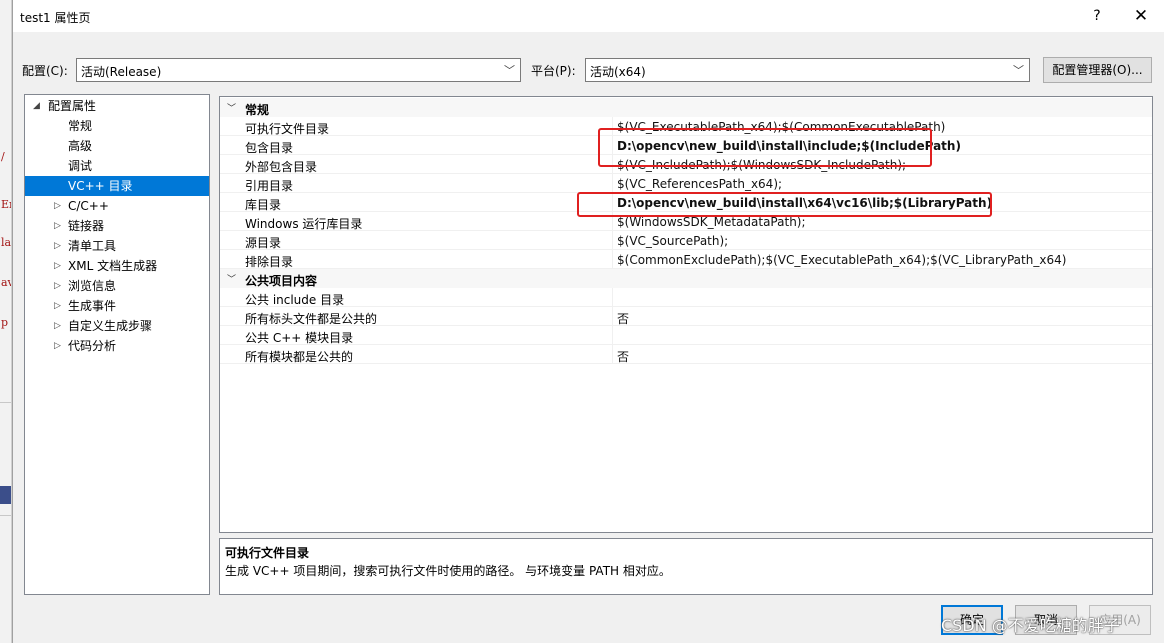 This screenshot has height=643, width=1164. What do you see at coordinates (1141, 16) in the screenshot?
I see `close-button: ✕` at bounding box center [1141, 16].